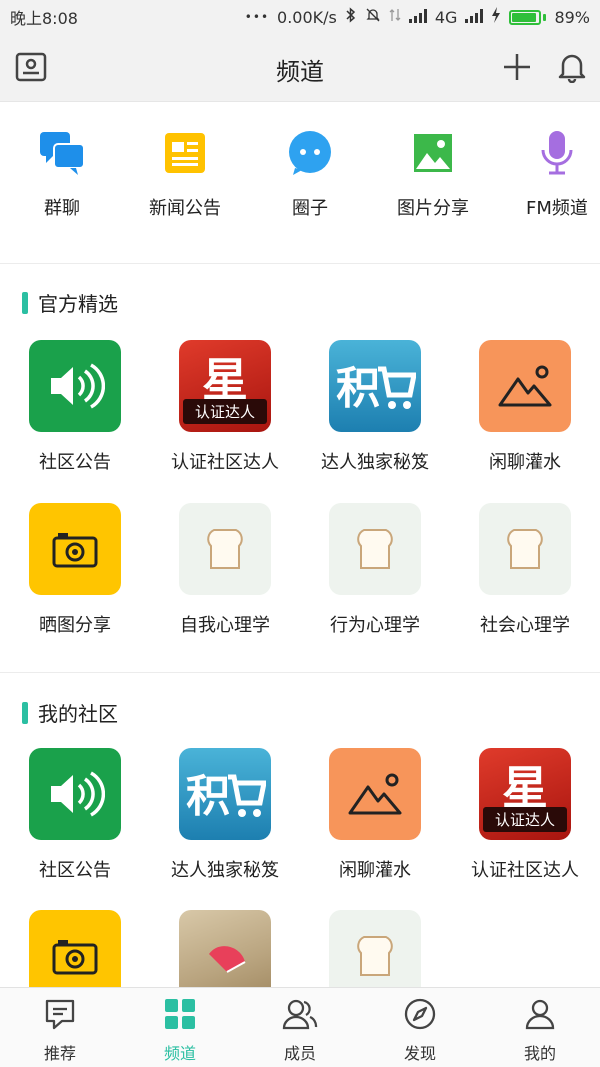 Image resolution: width=600 pixels, height=1067 pixels. I want to click on signal-icon, so click(417, 17).